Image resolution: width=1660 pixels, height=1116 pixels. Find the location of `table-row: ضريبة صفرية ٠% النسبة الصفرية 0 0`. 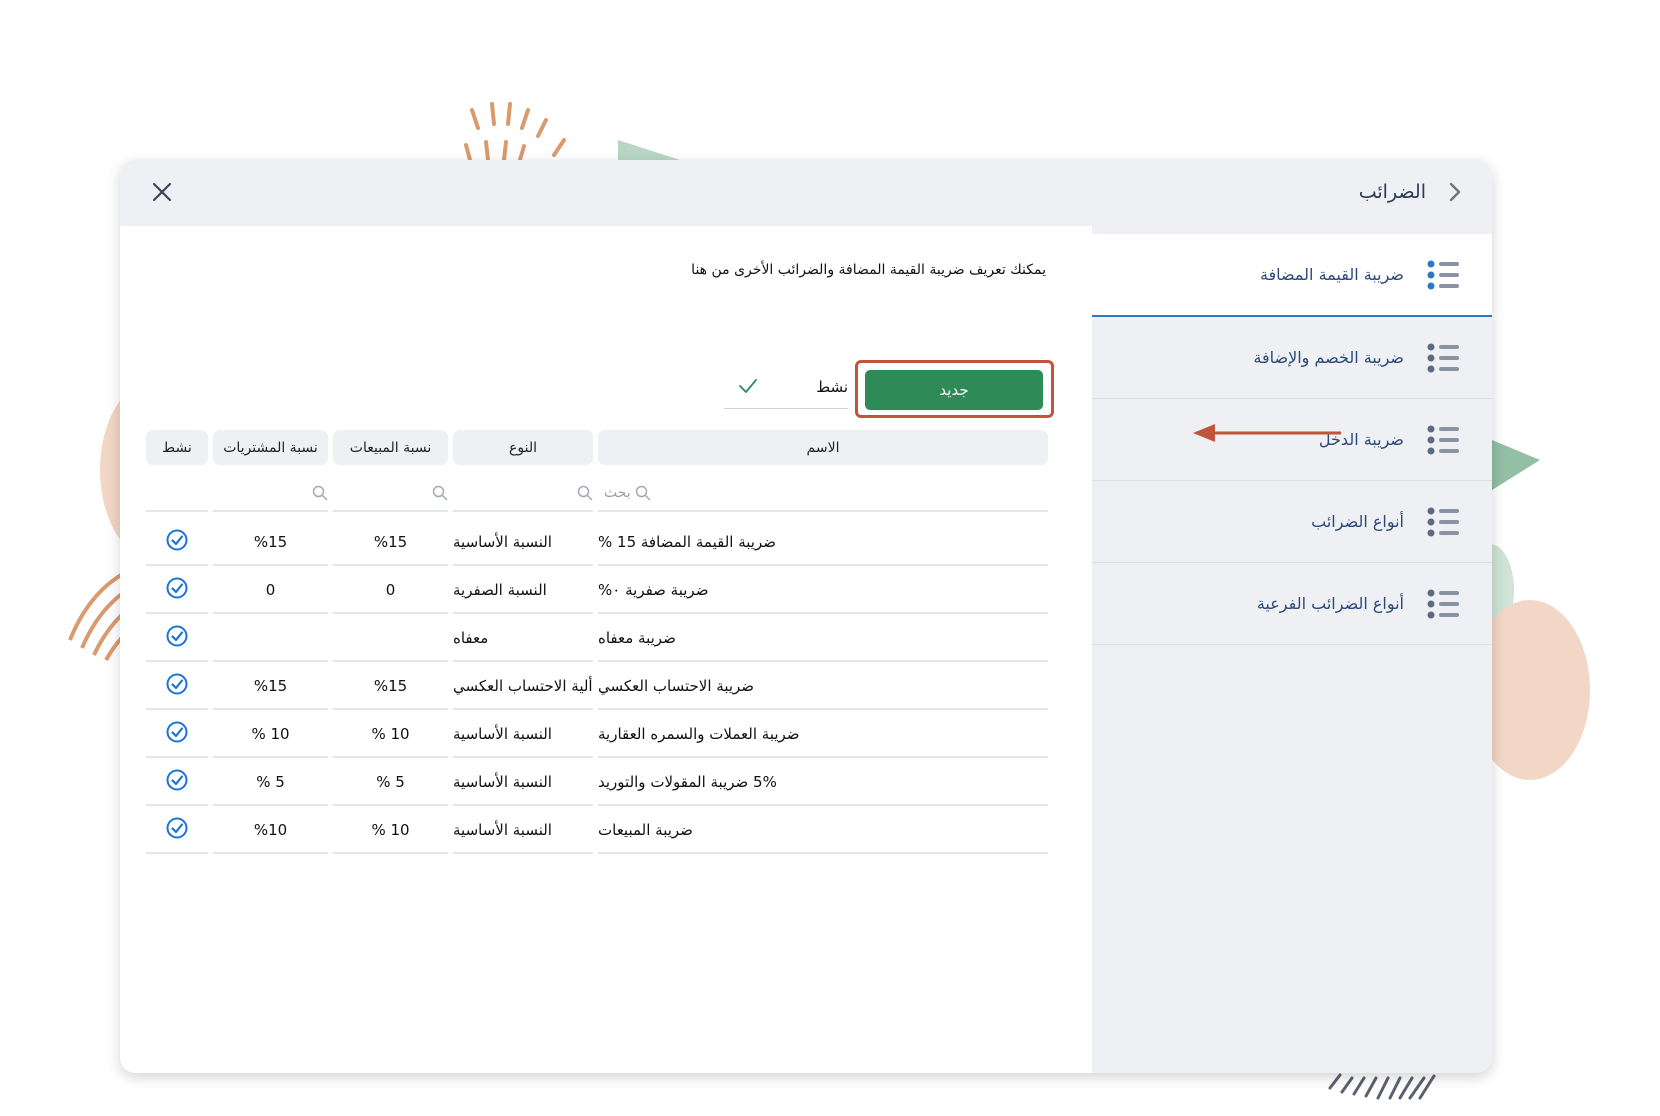

table-row: ضريبة صفرية ٠% النسبة الصفرية 0 0 is located at coordinates (597, 590).